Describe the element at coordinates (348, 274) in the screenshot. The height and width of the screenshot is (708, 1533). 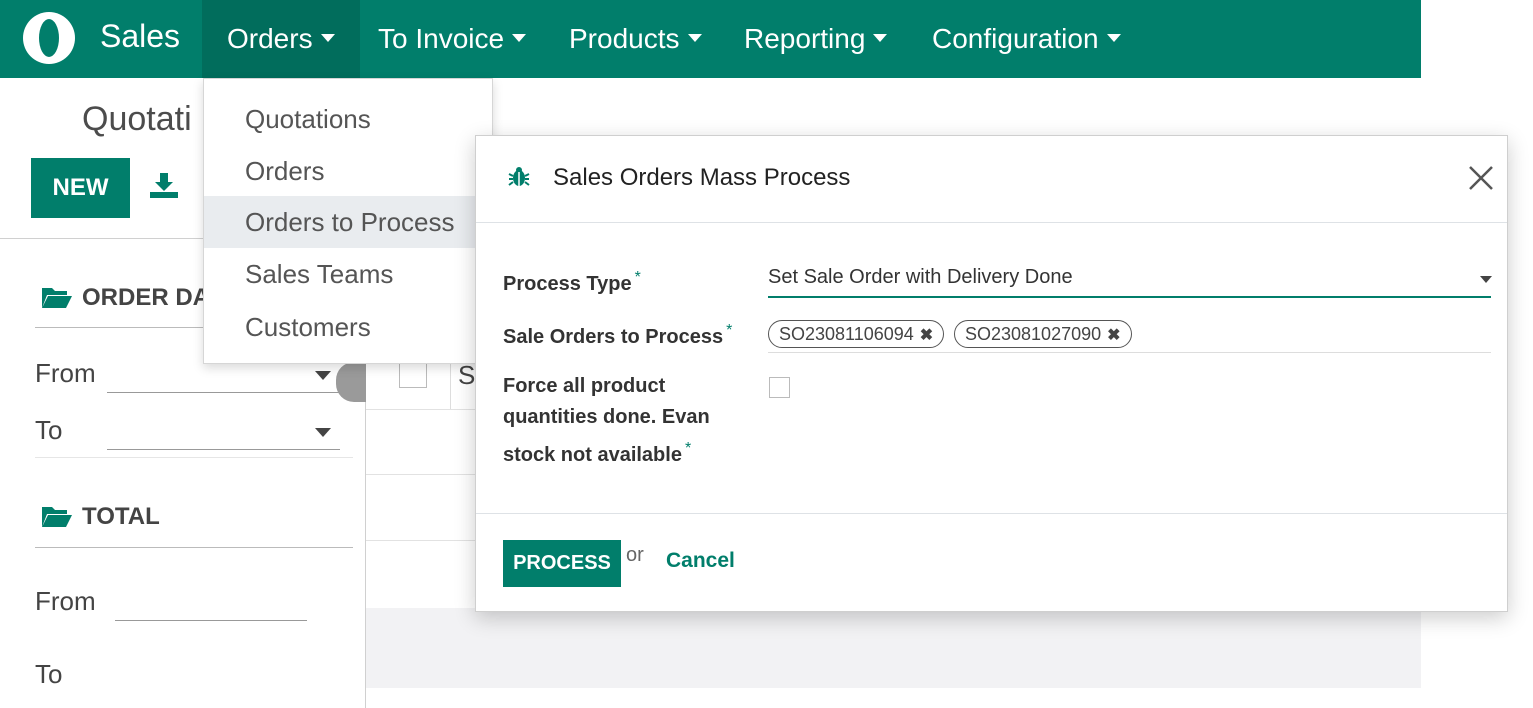
I see `menu-item-sales-teams: Sales Teams` at that location.